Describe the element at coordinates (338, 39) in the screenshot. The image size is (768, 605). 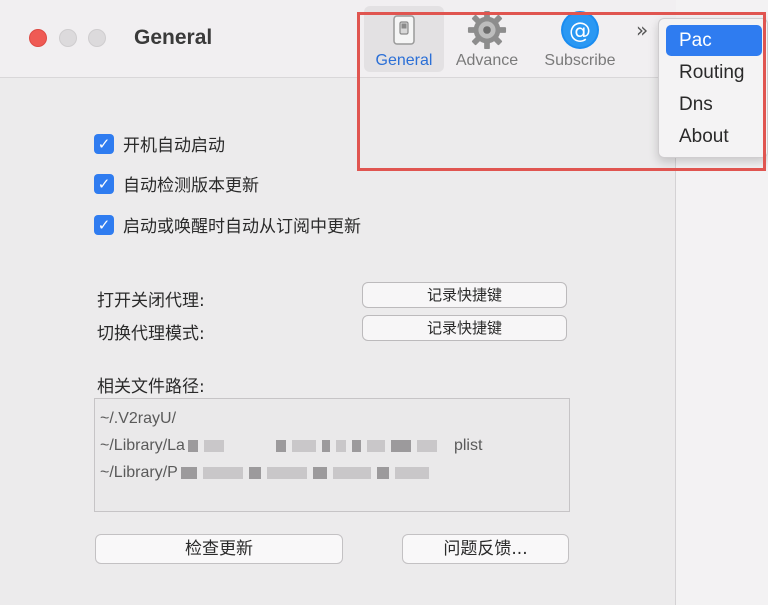
I see `title-bar: General General Advance @ Subscribe »` at that location.